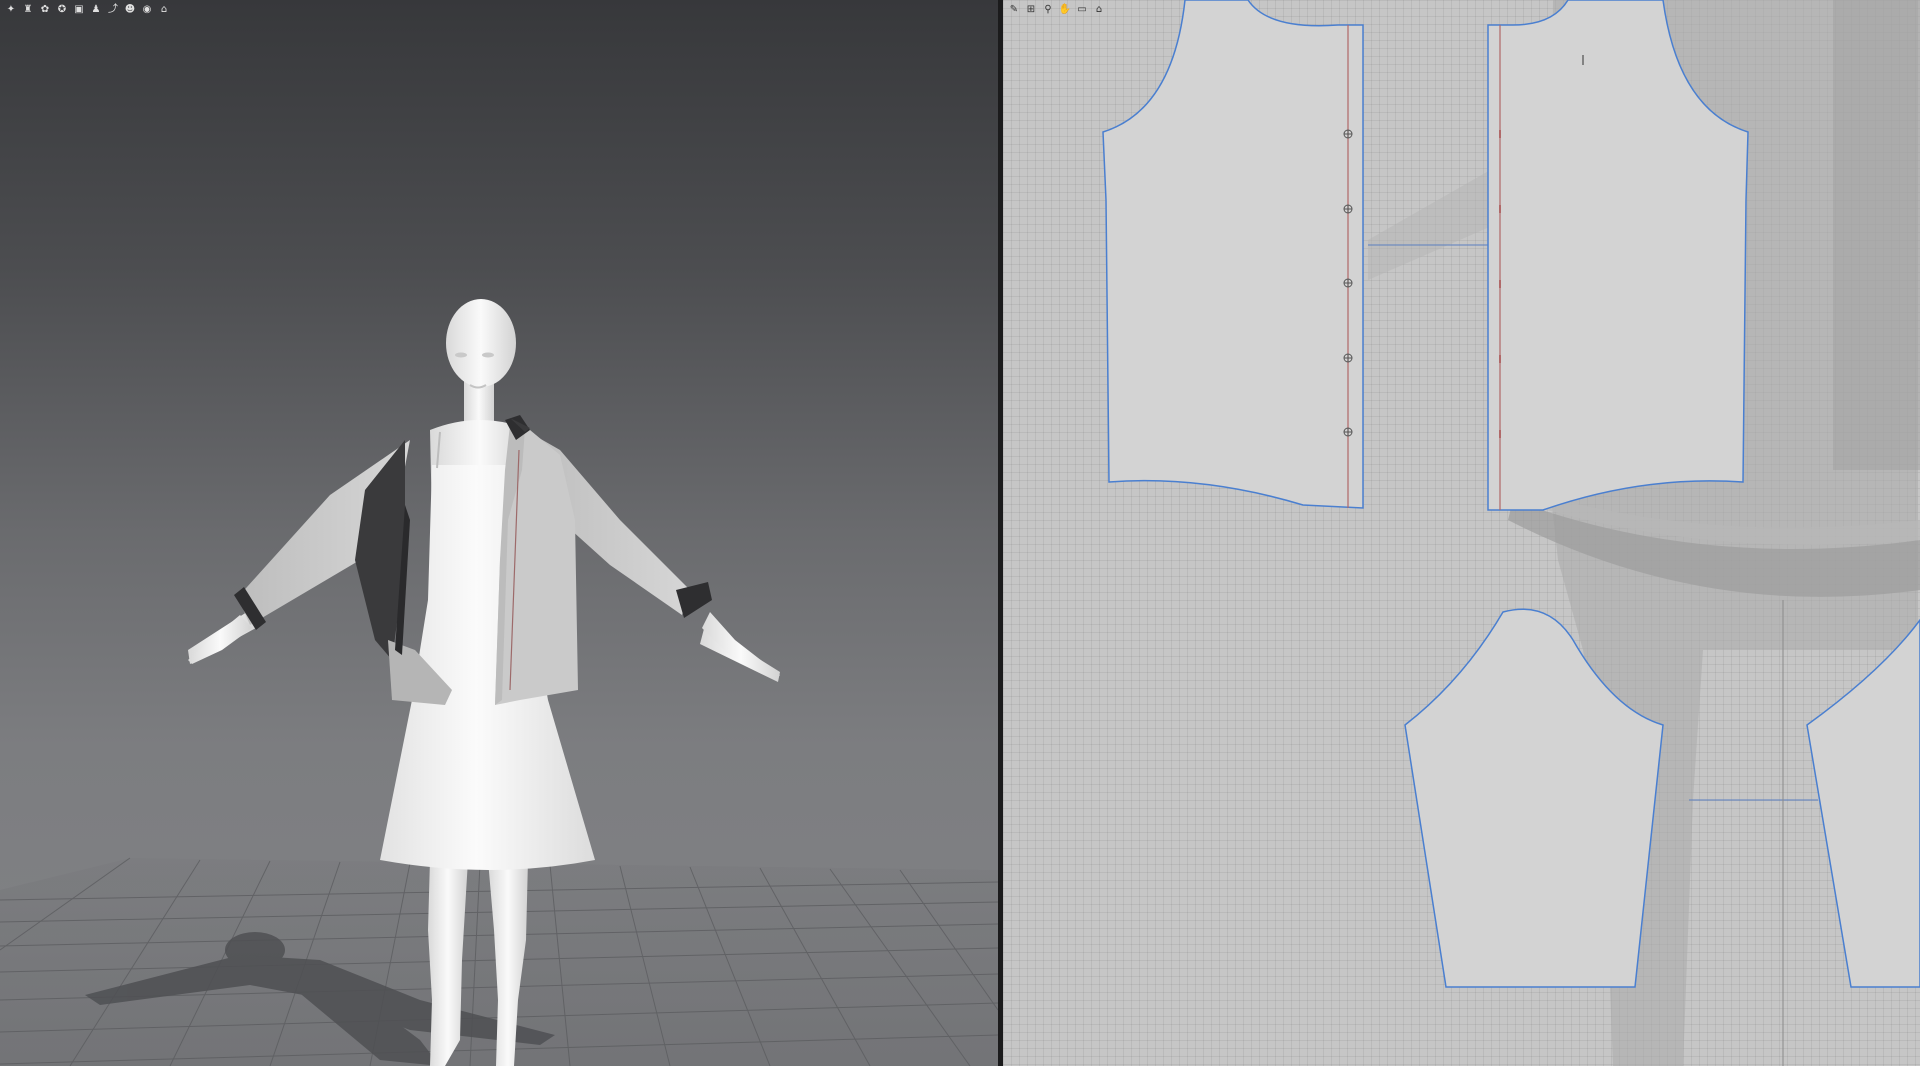 This screenshot has width=1920, height=1066. Describe the element at coordinates (1099, 10) in the screenshot. I see `render-2d-icon: ⌂` at that location.